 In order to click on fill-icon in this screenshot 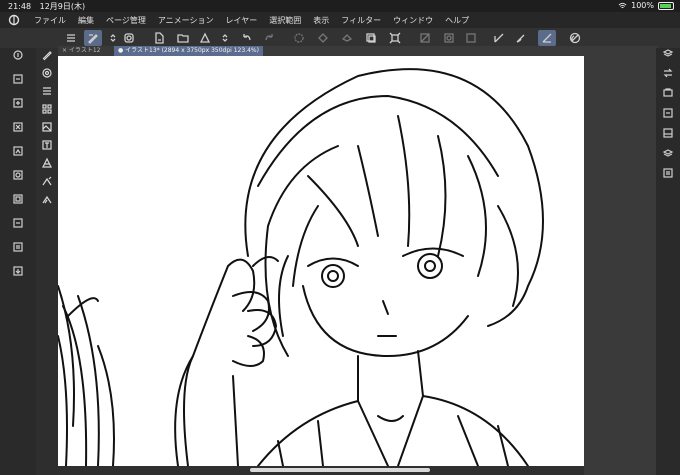, I will do `click(323, 38)`.